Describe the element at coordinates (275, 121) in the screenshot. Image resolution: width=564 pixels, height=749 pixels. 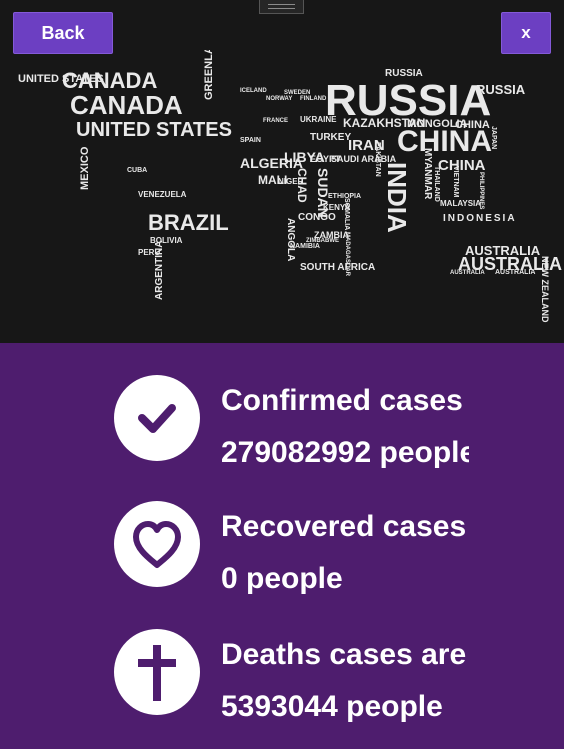
I see `map-word: FRANCE` at that location.